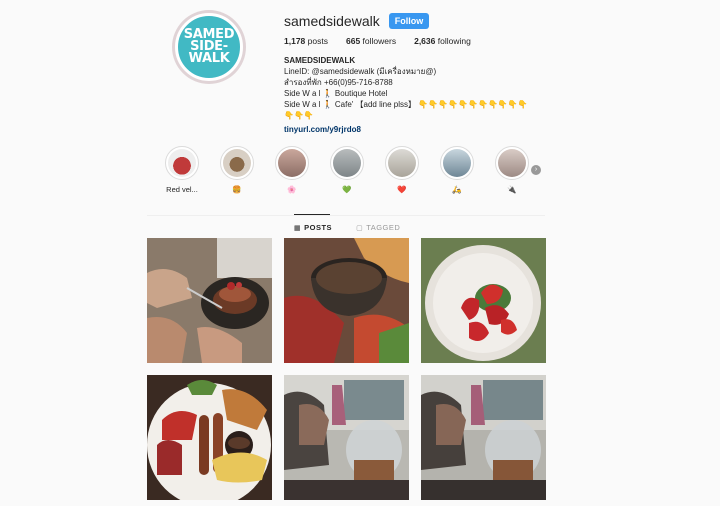 The image size is (720, 506). Describe the element at coordinates (336, 93) in the screenshot. I see `bio-hotel: Side W a l 🚶 Boutique Hotel` at that location.